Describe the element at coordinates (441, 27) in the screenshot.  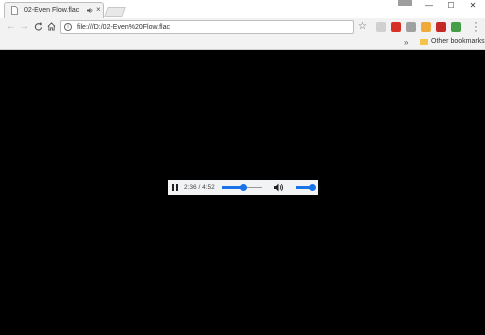
I see `adblock-icon` at that location.